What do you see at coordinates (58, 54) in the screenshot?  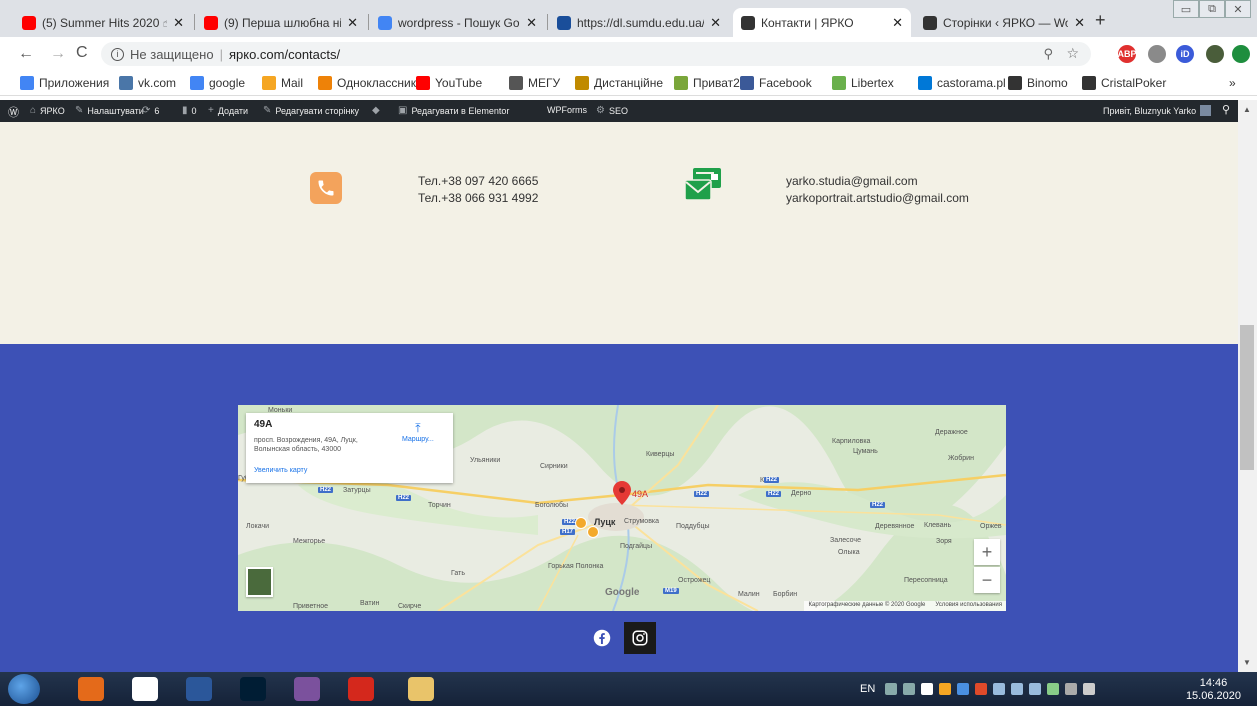 I see `forward-arrow-icon: →` at bounding box center [58, 54].